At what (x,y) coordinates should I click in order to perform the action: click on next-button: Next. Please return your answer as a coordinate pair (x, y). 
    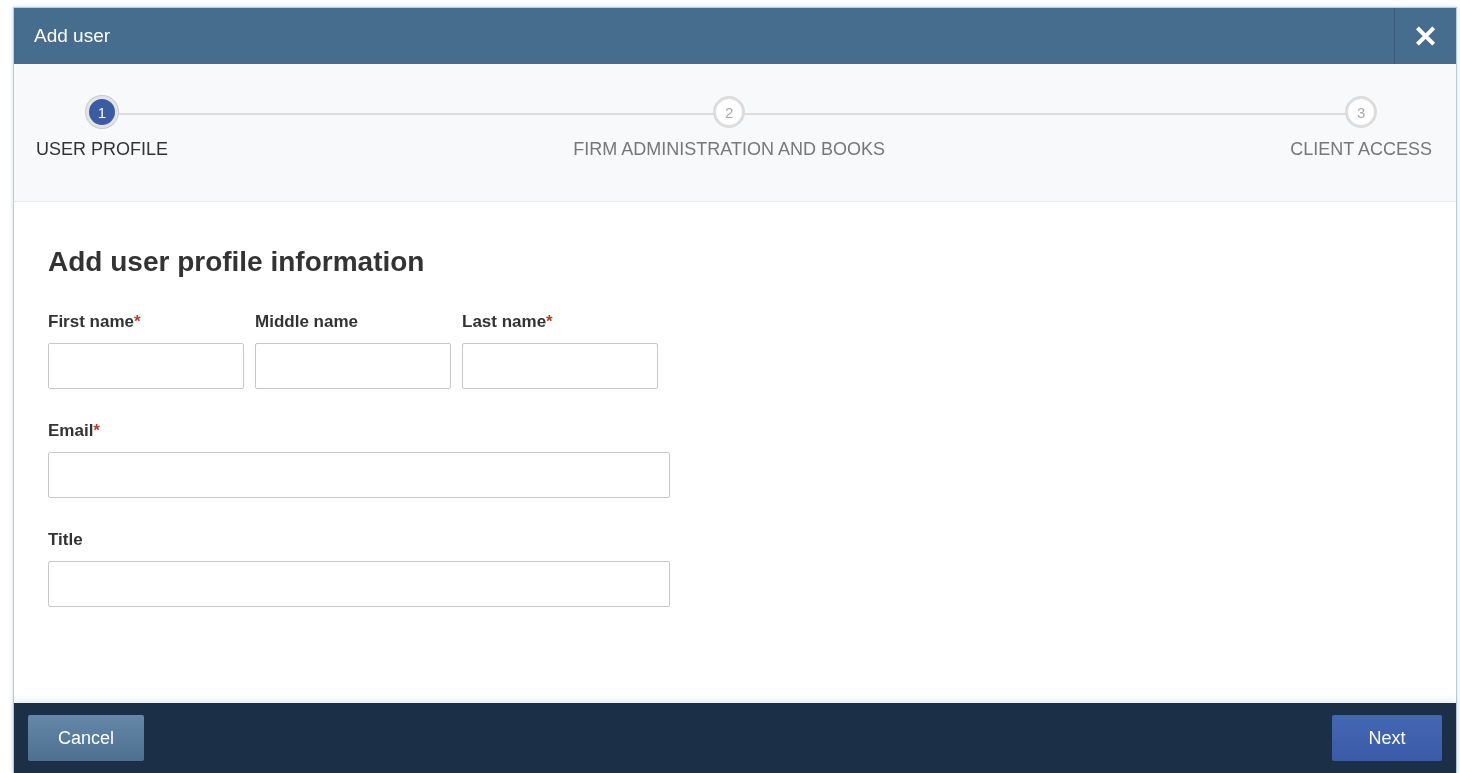
    Looking at the image, I should click on (1387, 738).